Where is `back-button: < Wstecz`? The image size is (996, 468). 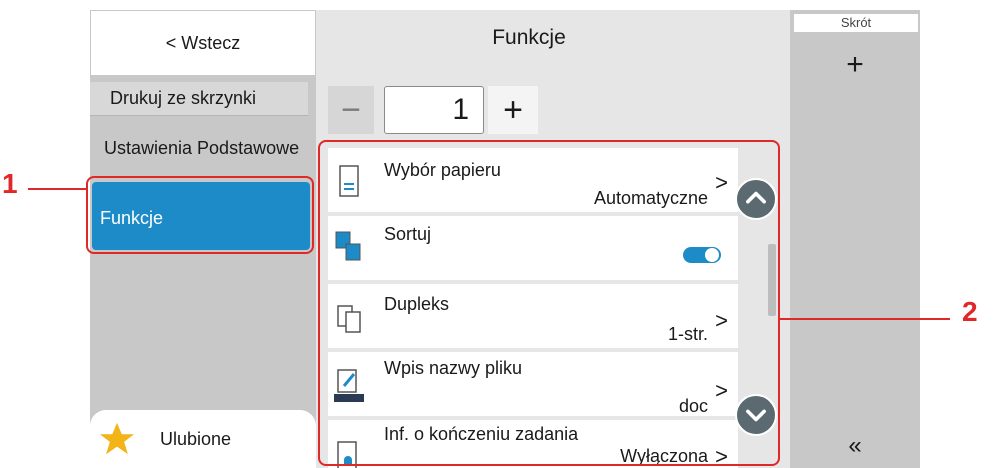 back-button: < Wstecz is located at coordinates (203, 43).